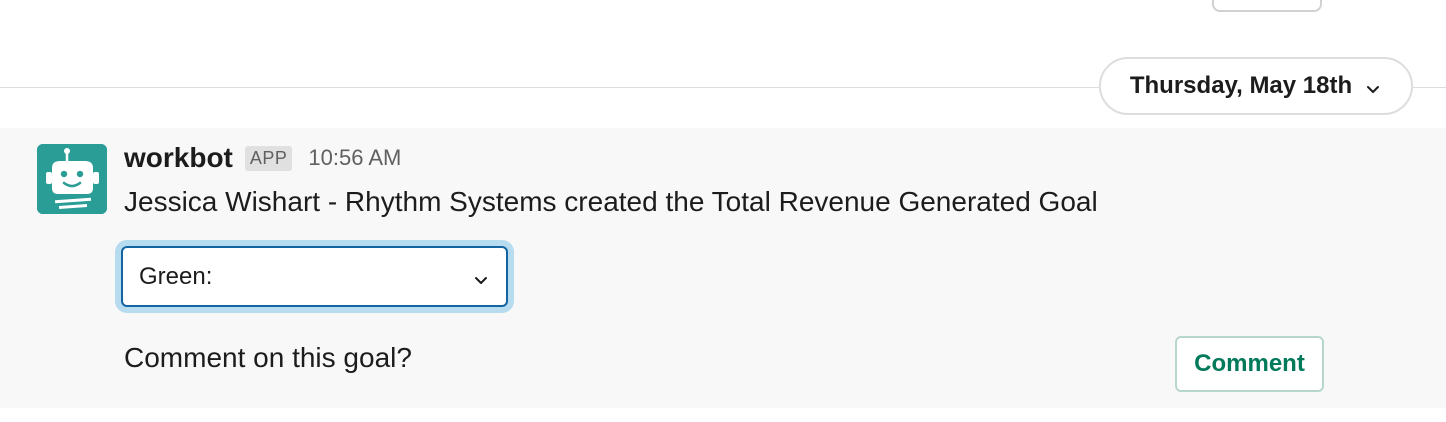  I want to click on day-divider-label: Thursday, May 18th, so click(1241, 85).